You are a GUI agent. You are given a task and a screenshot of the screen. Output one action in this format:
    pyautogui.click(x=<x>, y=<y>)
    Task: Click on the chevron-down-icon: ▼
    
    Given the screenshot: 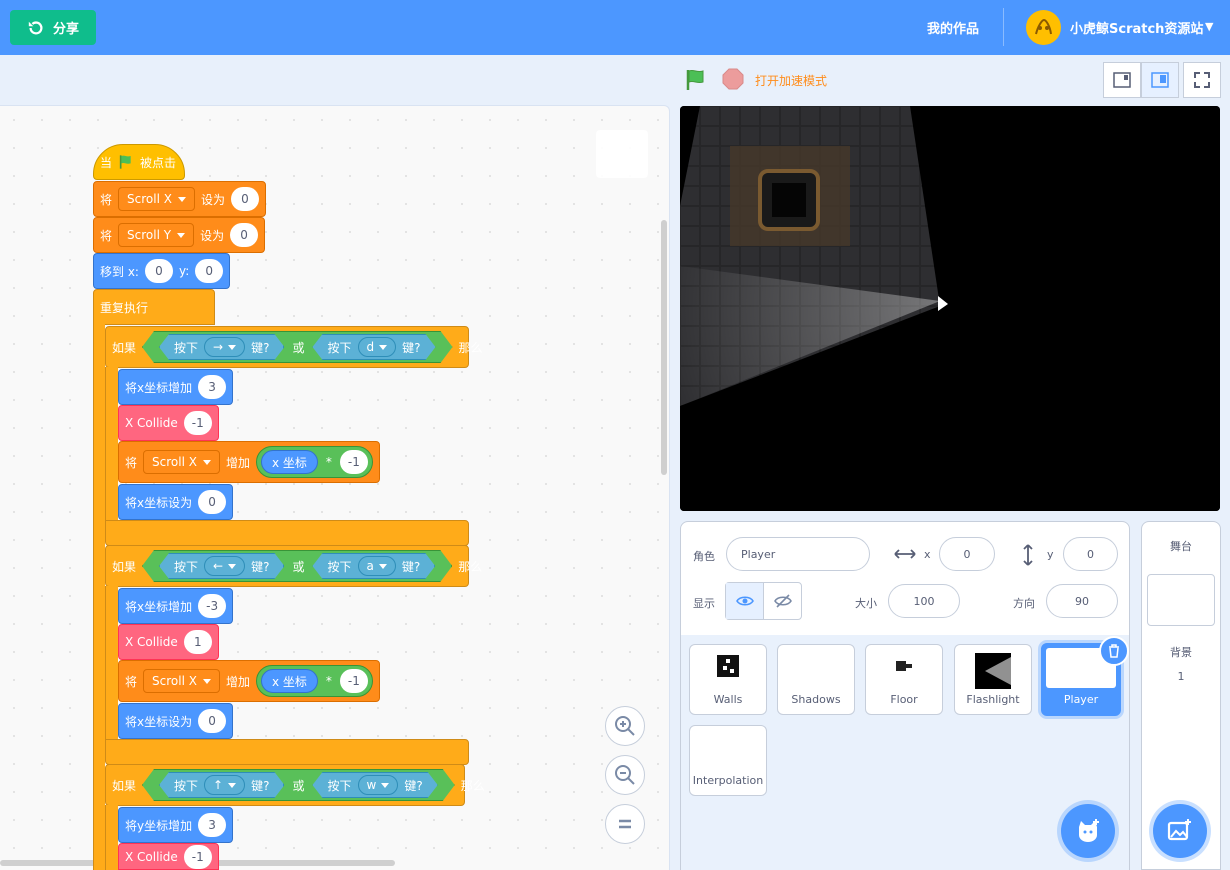 What is the action you would take?
    pyautogui.click(x=1209, y=26)
    